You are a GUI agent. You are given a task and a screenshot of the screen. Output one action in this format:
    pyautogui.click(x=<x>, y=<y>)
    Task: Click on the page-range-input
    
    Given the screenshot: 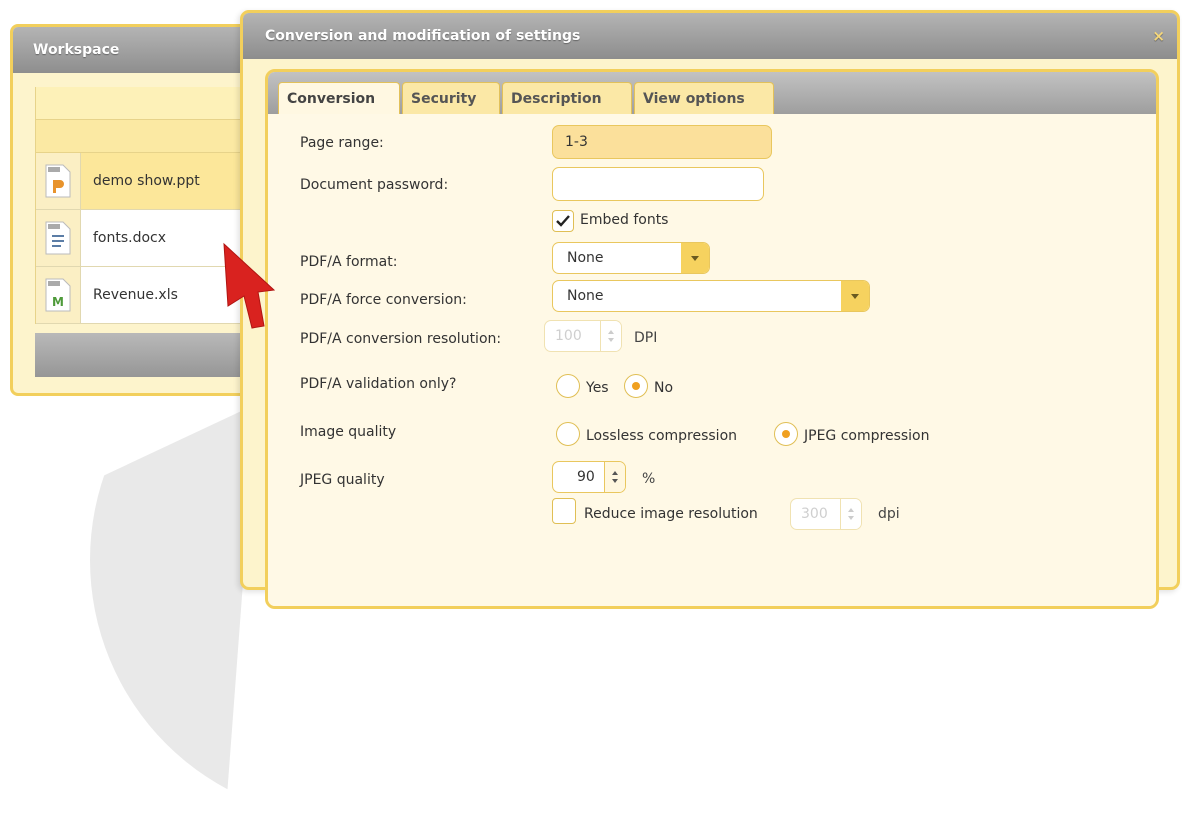 What is the action you would take?
    pyautogui.click(x=662, y=142)
    